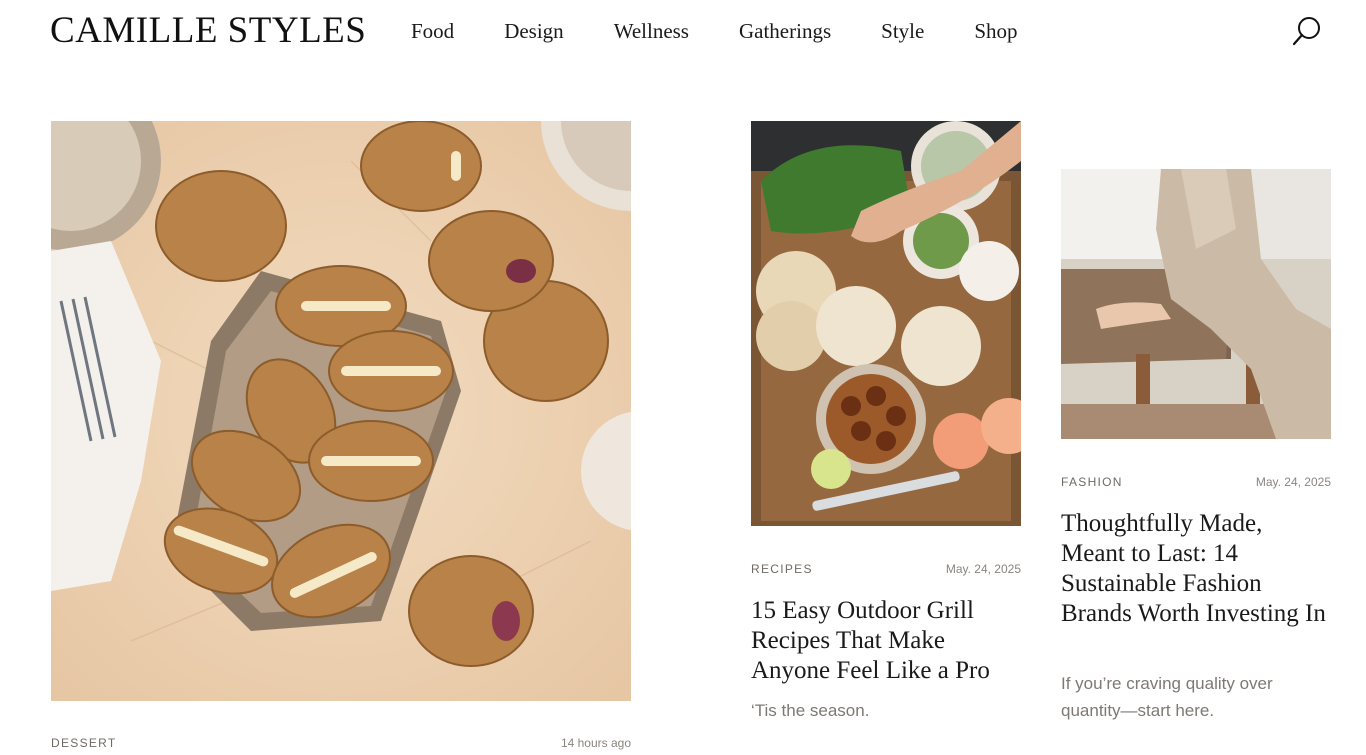 The image size is (1366, 755). Describe the element at coordinates (1196, 304) in the screenshot. I see `sustainable-fashion-image` at that location.